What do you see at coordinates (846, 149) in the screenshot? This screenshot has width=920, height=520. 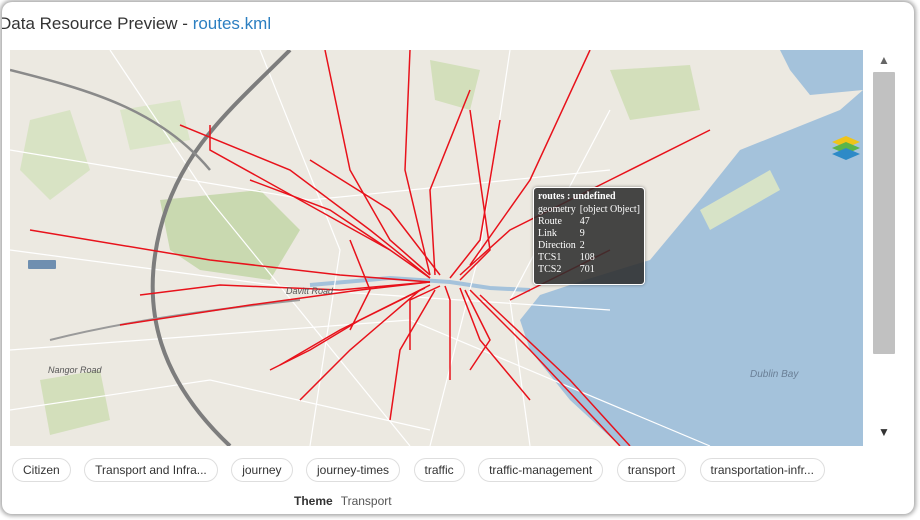 I see `layers-icon` at bounding box center [846, 149].